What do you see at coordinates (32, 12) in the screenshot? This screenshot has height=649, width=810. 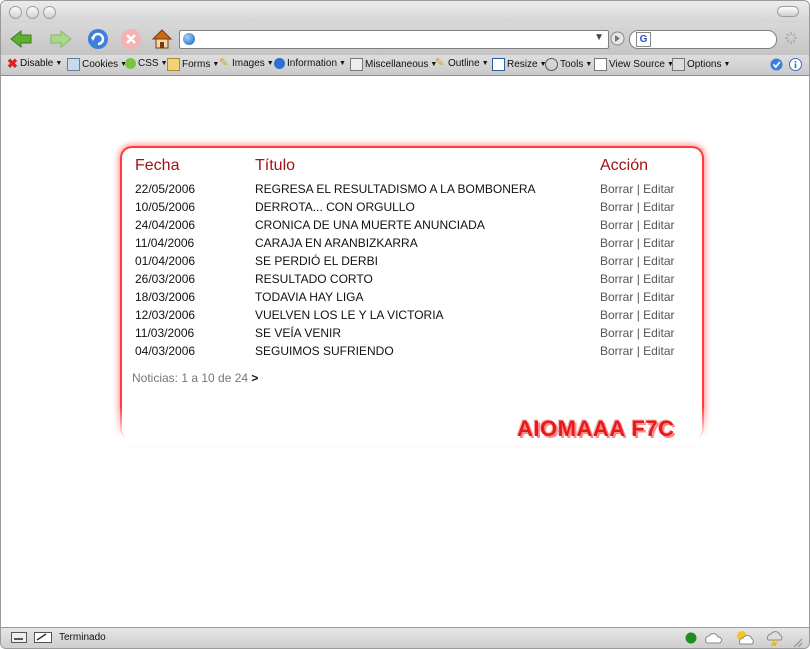 I see `minimize-window-button` at bounding box center [32, 12].